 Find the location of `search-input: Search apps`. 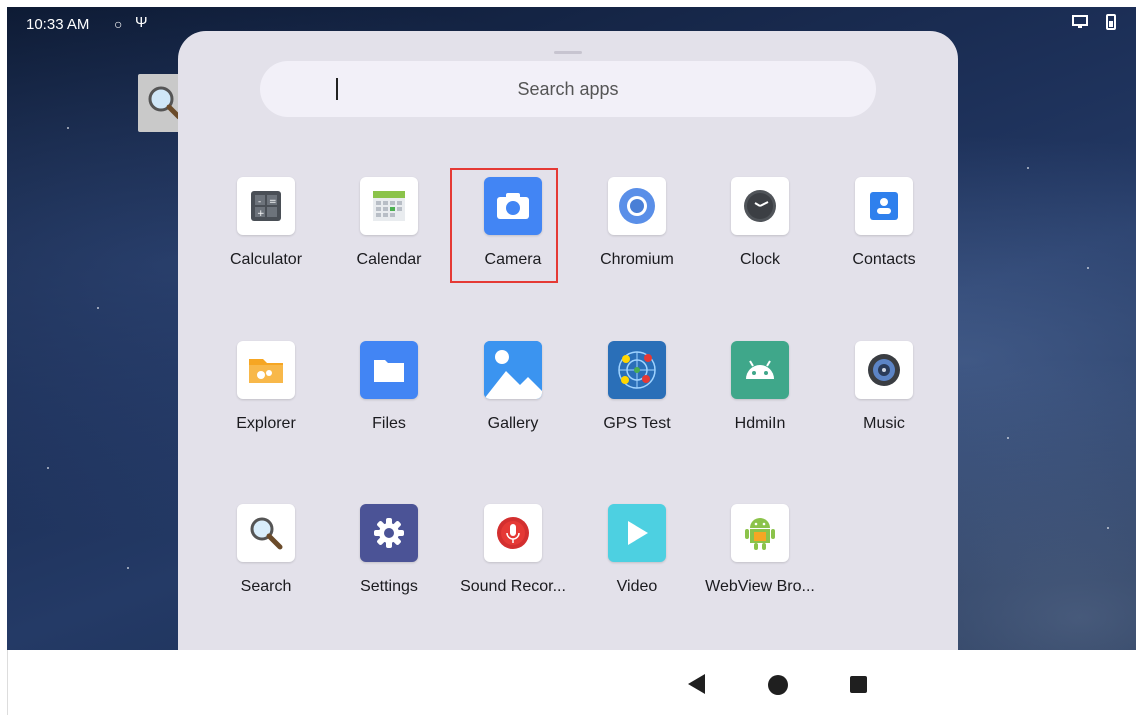

search-input: Search apps is located at coordinates (568, 89).